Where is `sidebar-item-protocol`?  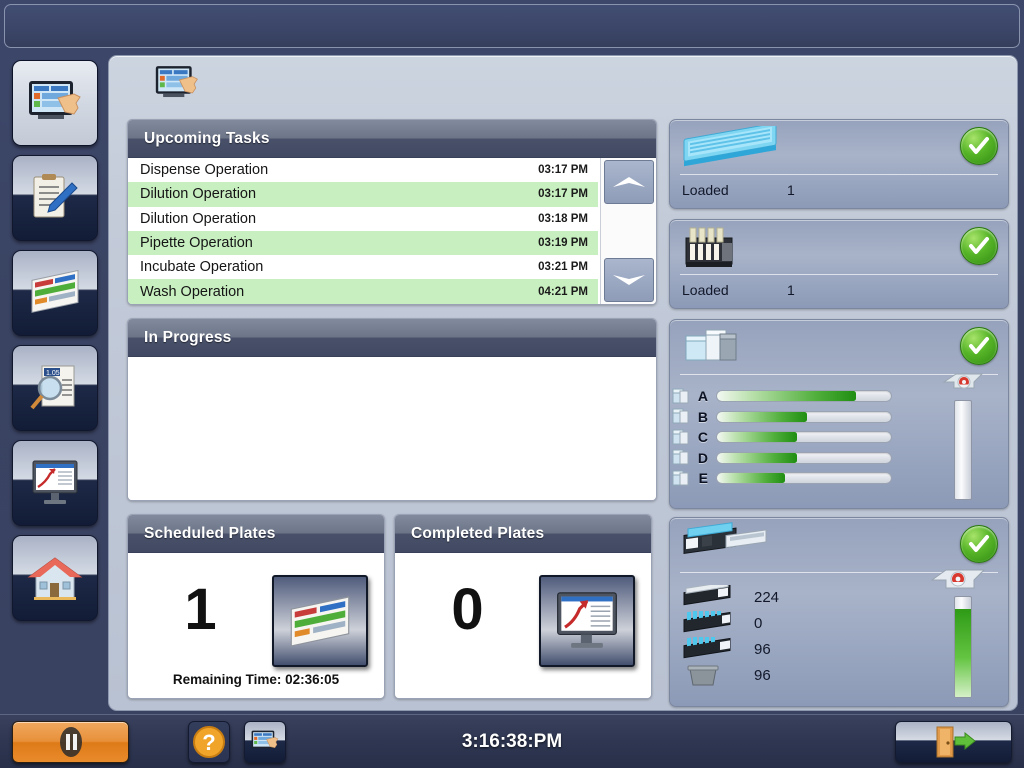
sidebar-item-protocol is located at coordinates (55, 198).